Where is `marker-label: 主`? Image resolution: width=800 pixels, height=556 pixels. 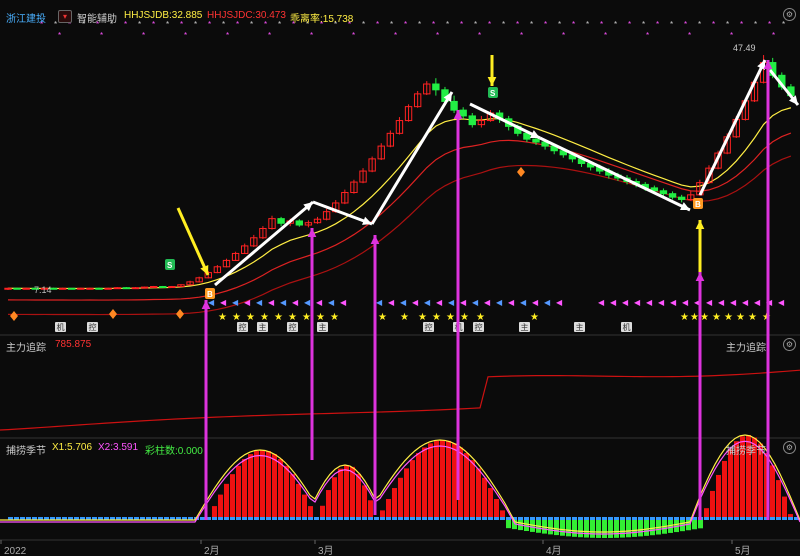
marker-label: 主 is located at coordinates (323, 327).